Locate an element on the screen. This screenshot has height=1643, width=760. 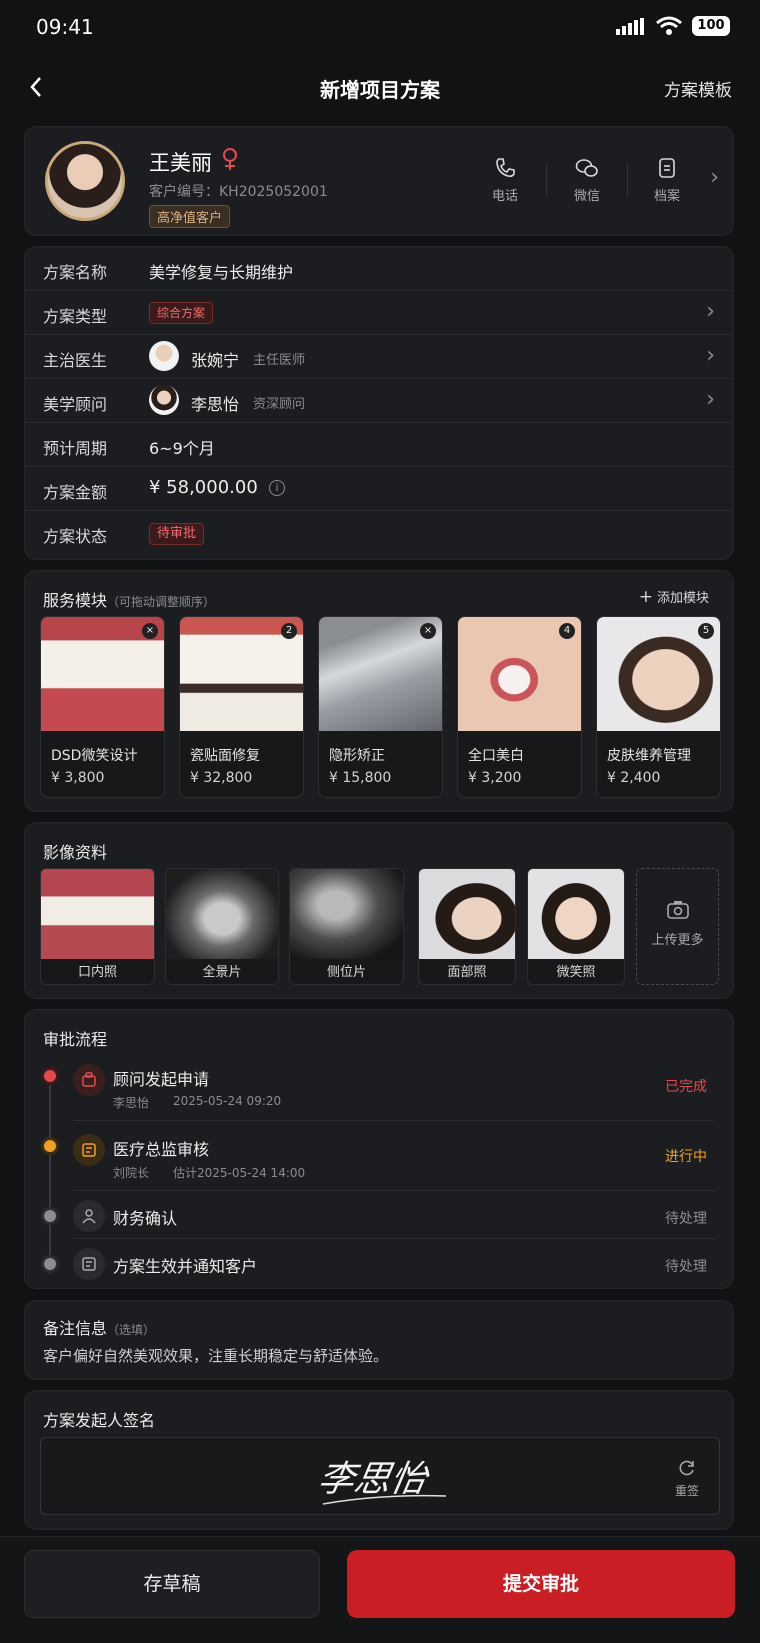
plan-name-value: 美学修复与长期维护 is located at coordinates (221, 271).